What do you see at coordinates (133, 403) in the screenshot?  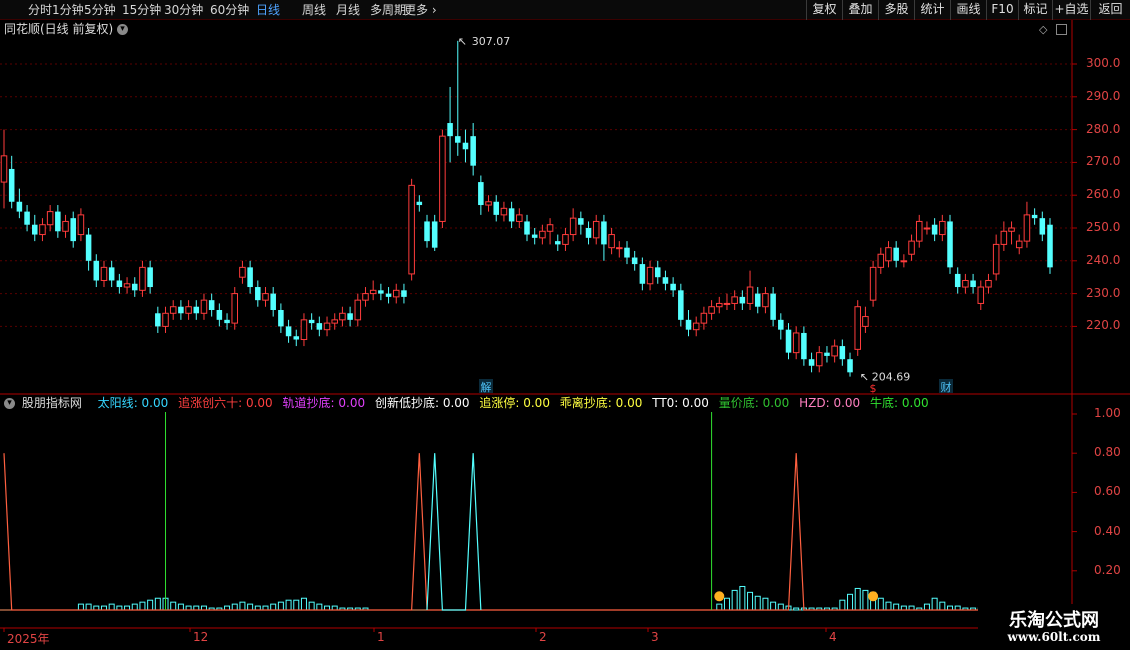 I see `legend-item: 太阳线: 0.00` at bounding box center [133, 403].